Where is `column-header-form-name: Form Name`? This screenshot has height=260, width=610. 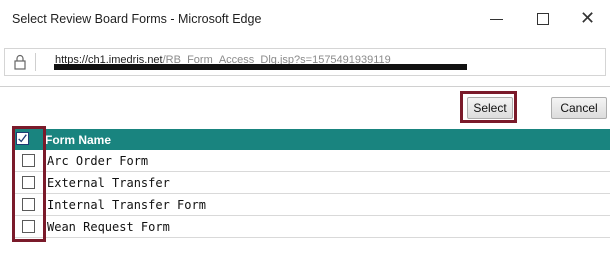
column-header-form-name: Form Name is located at coordinates (78, 140).